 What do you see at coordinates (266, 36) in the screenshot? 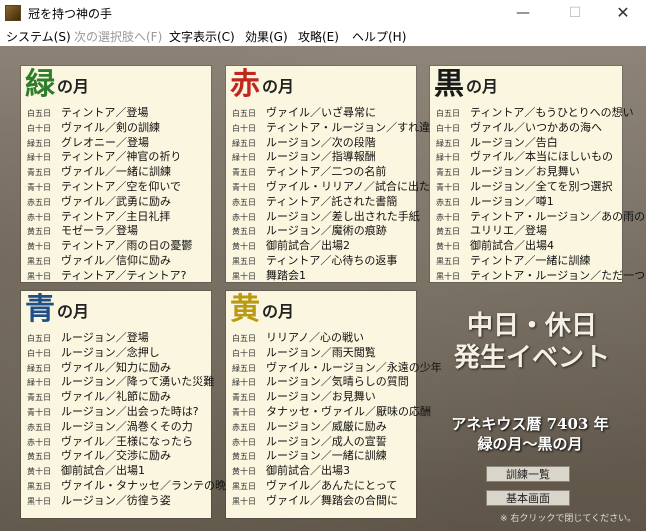
I see `menu-effects: 効果(G)` at bounding box center [266, 36].